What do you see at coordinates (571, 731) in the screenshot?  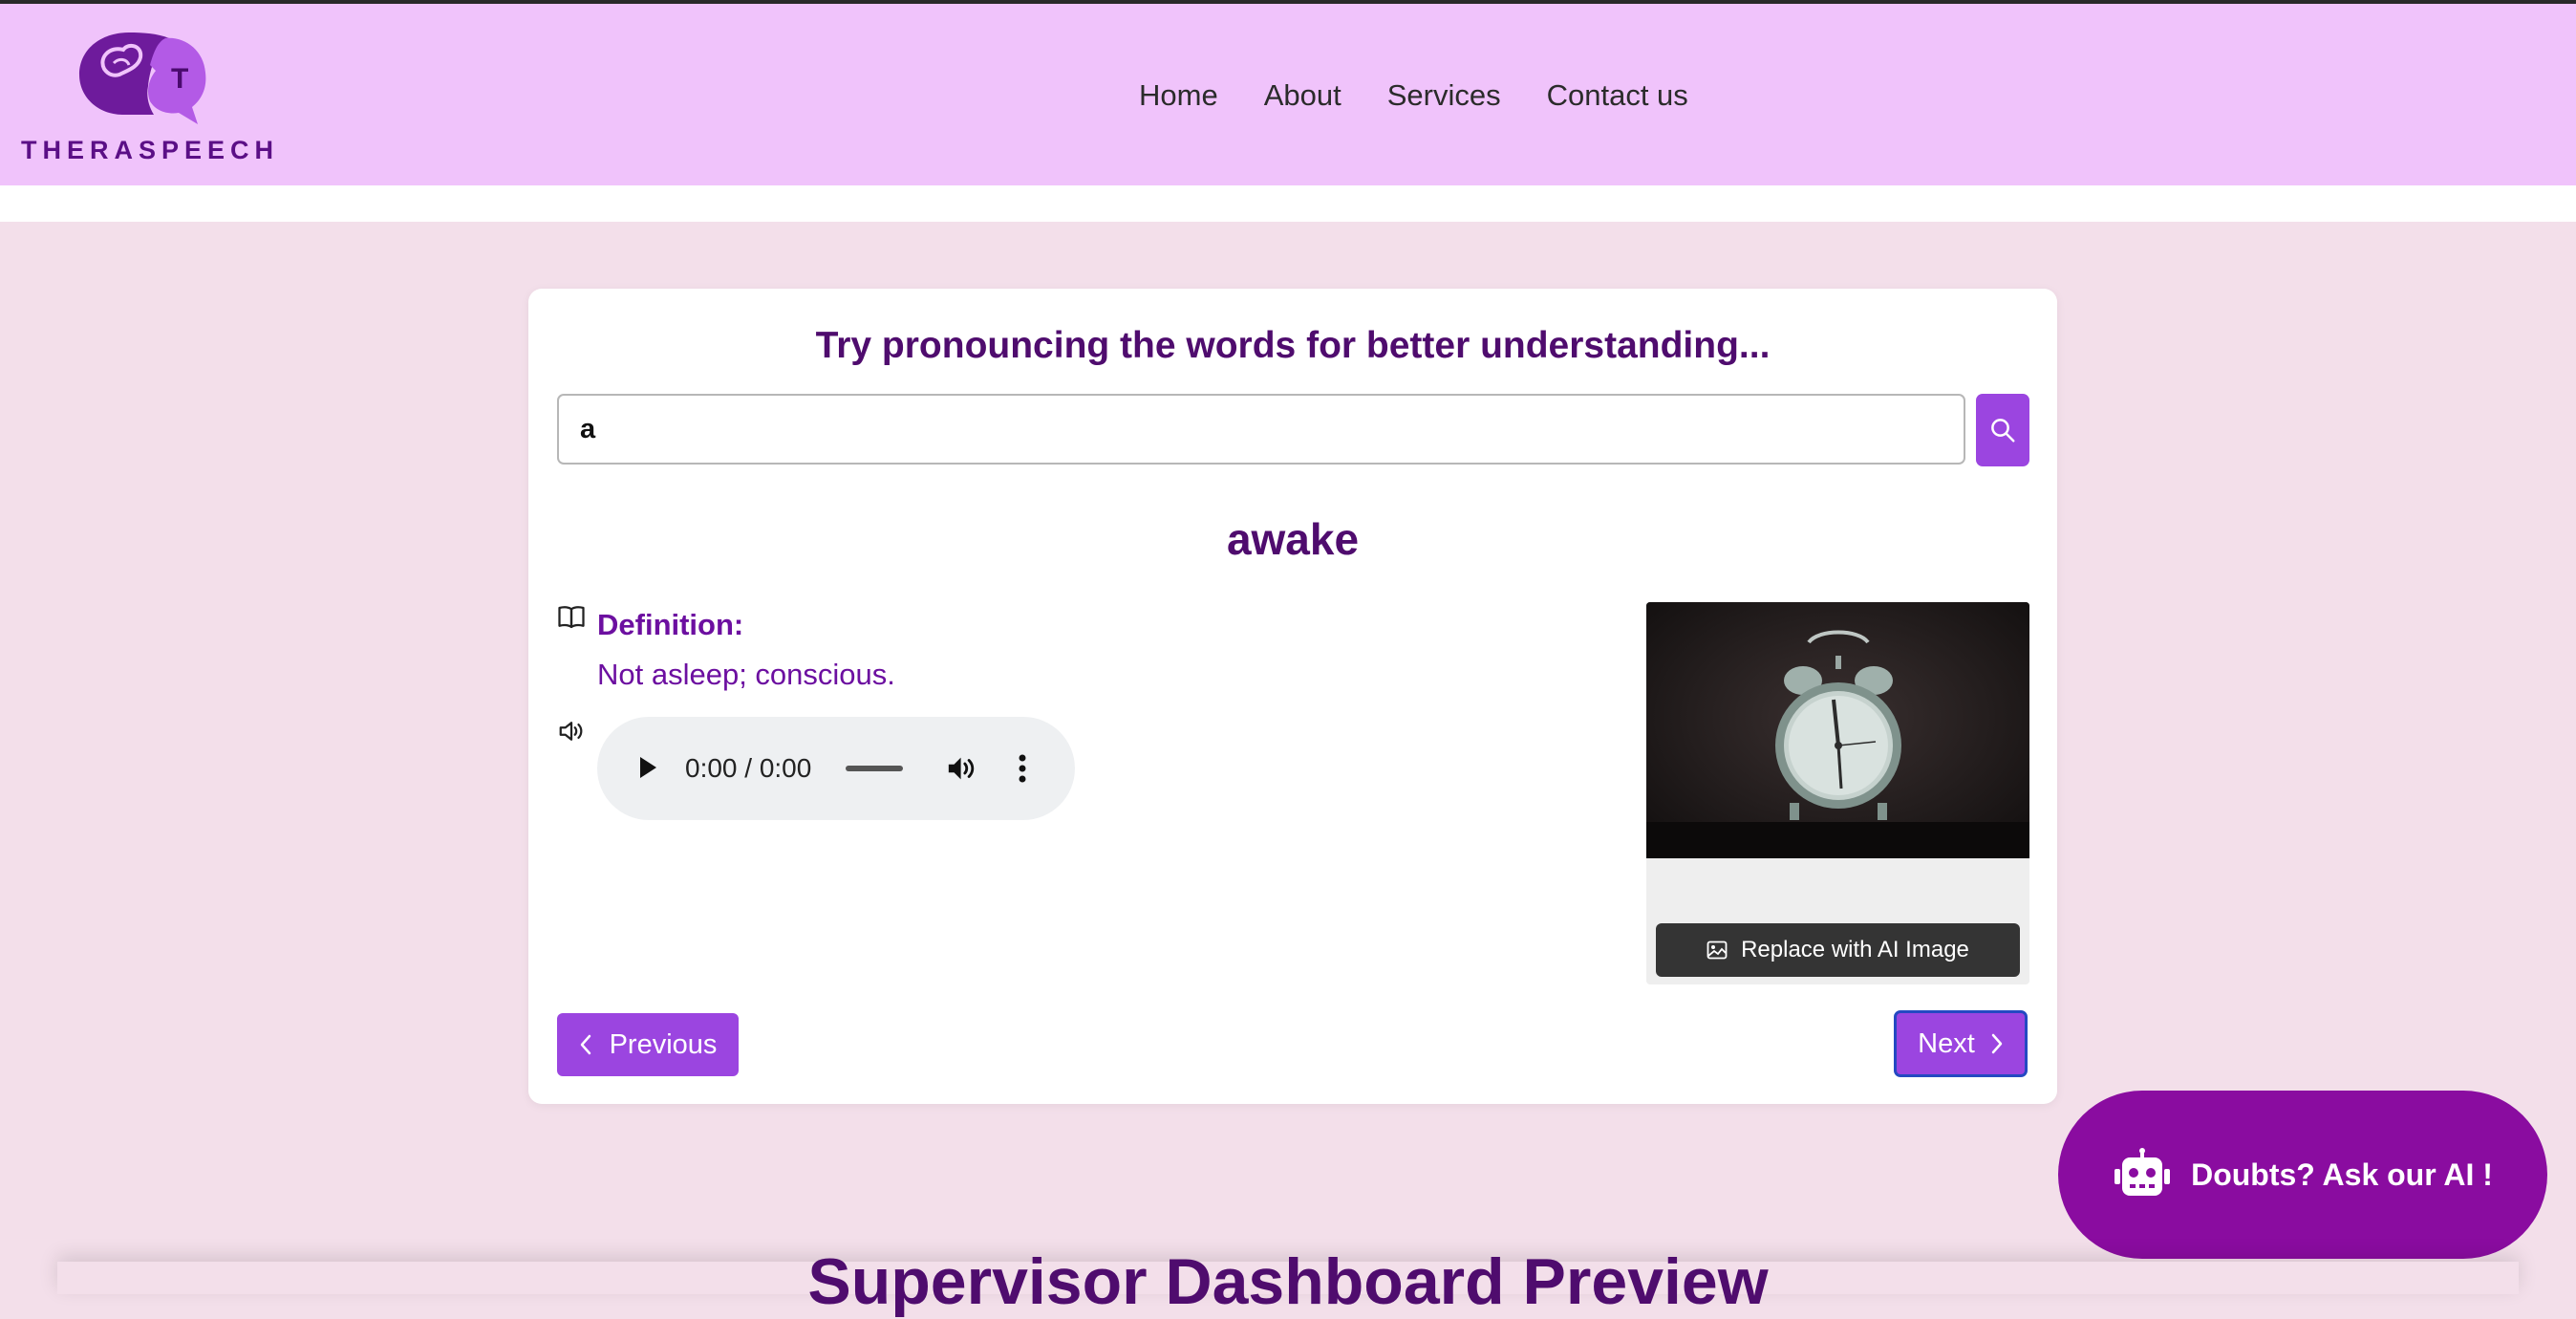 I see `speaker-icon` at bounding box center [571, 731].